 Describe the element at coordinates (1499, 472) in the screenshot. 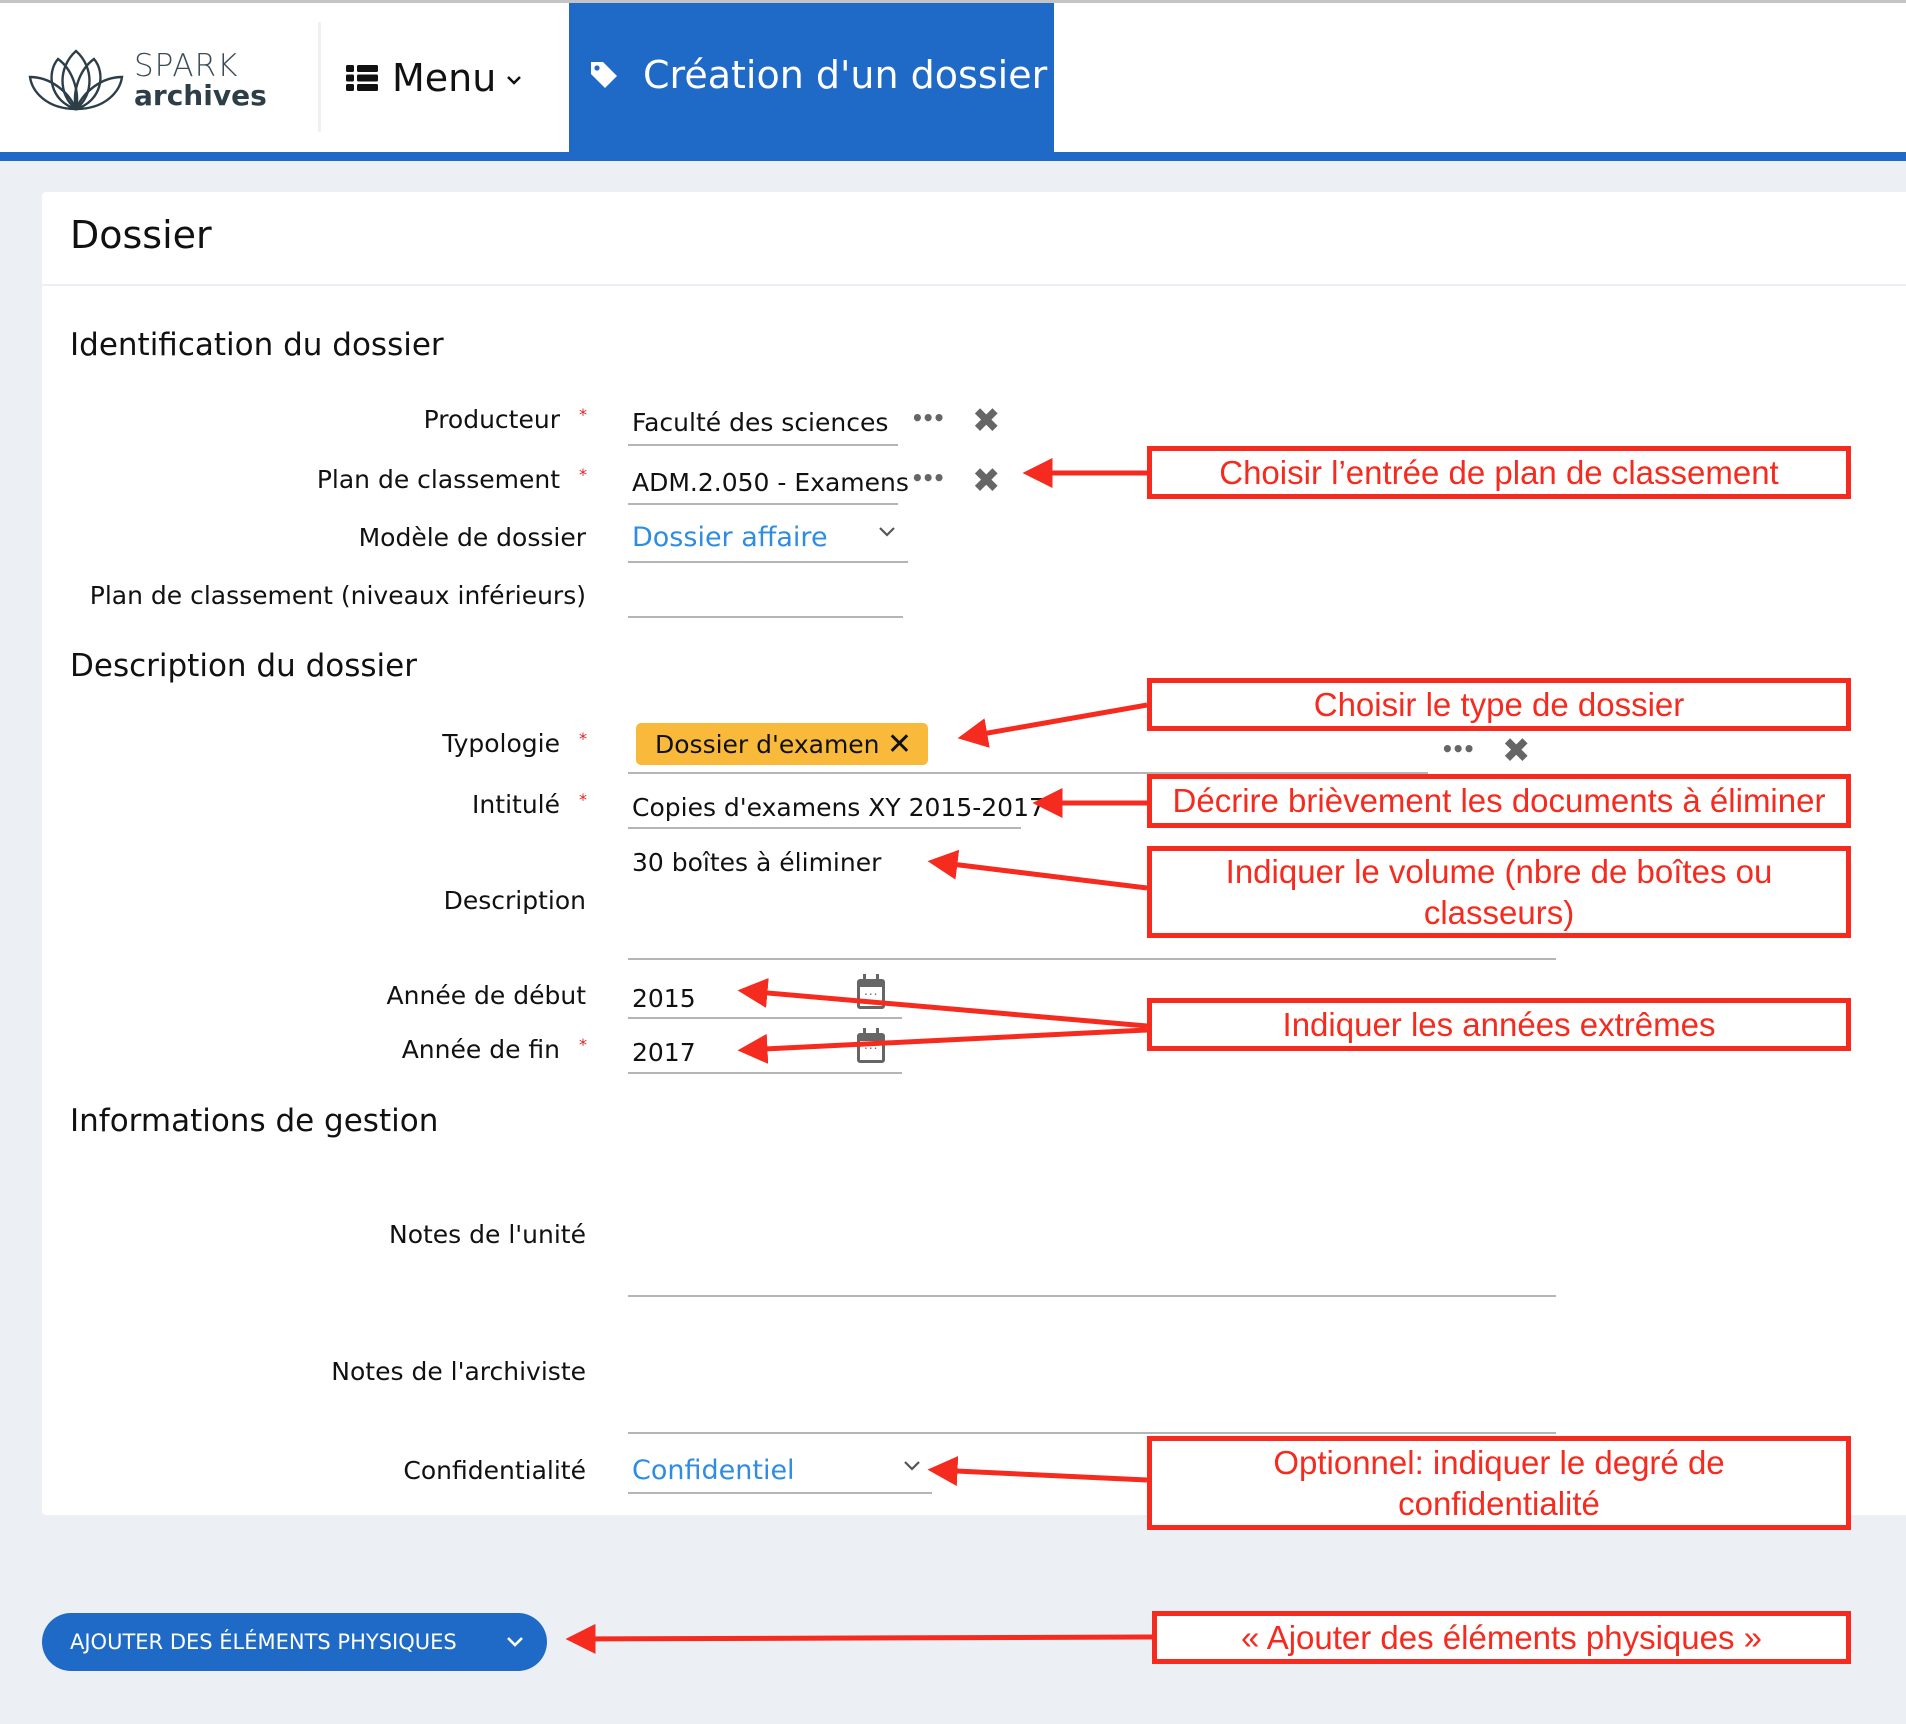

I see `annotation-plan-classement: Choisir l’entrée de plan de classement` at that location.